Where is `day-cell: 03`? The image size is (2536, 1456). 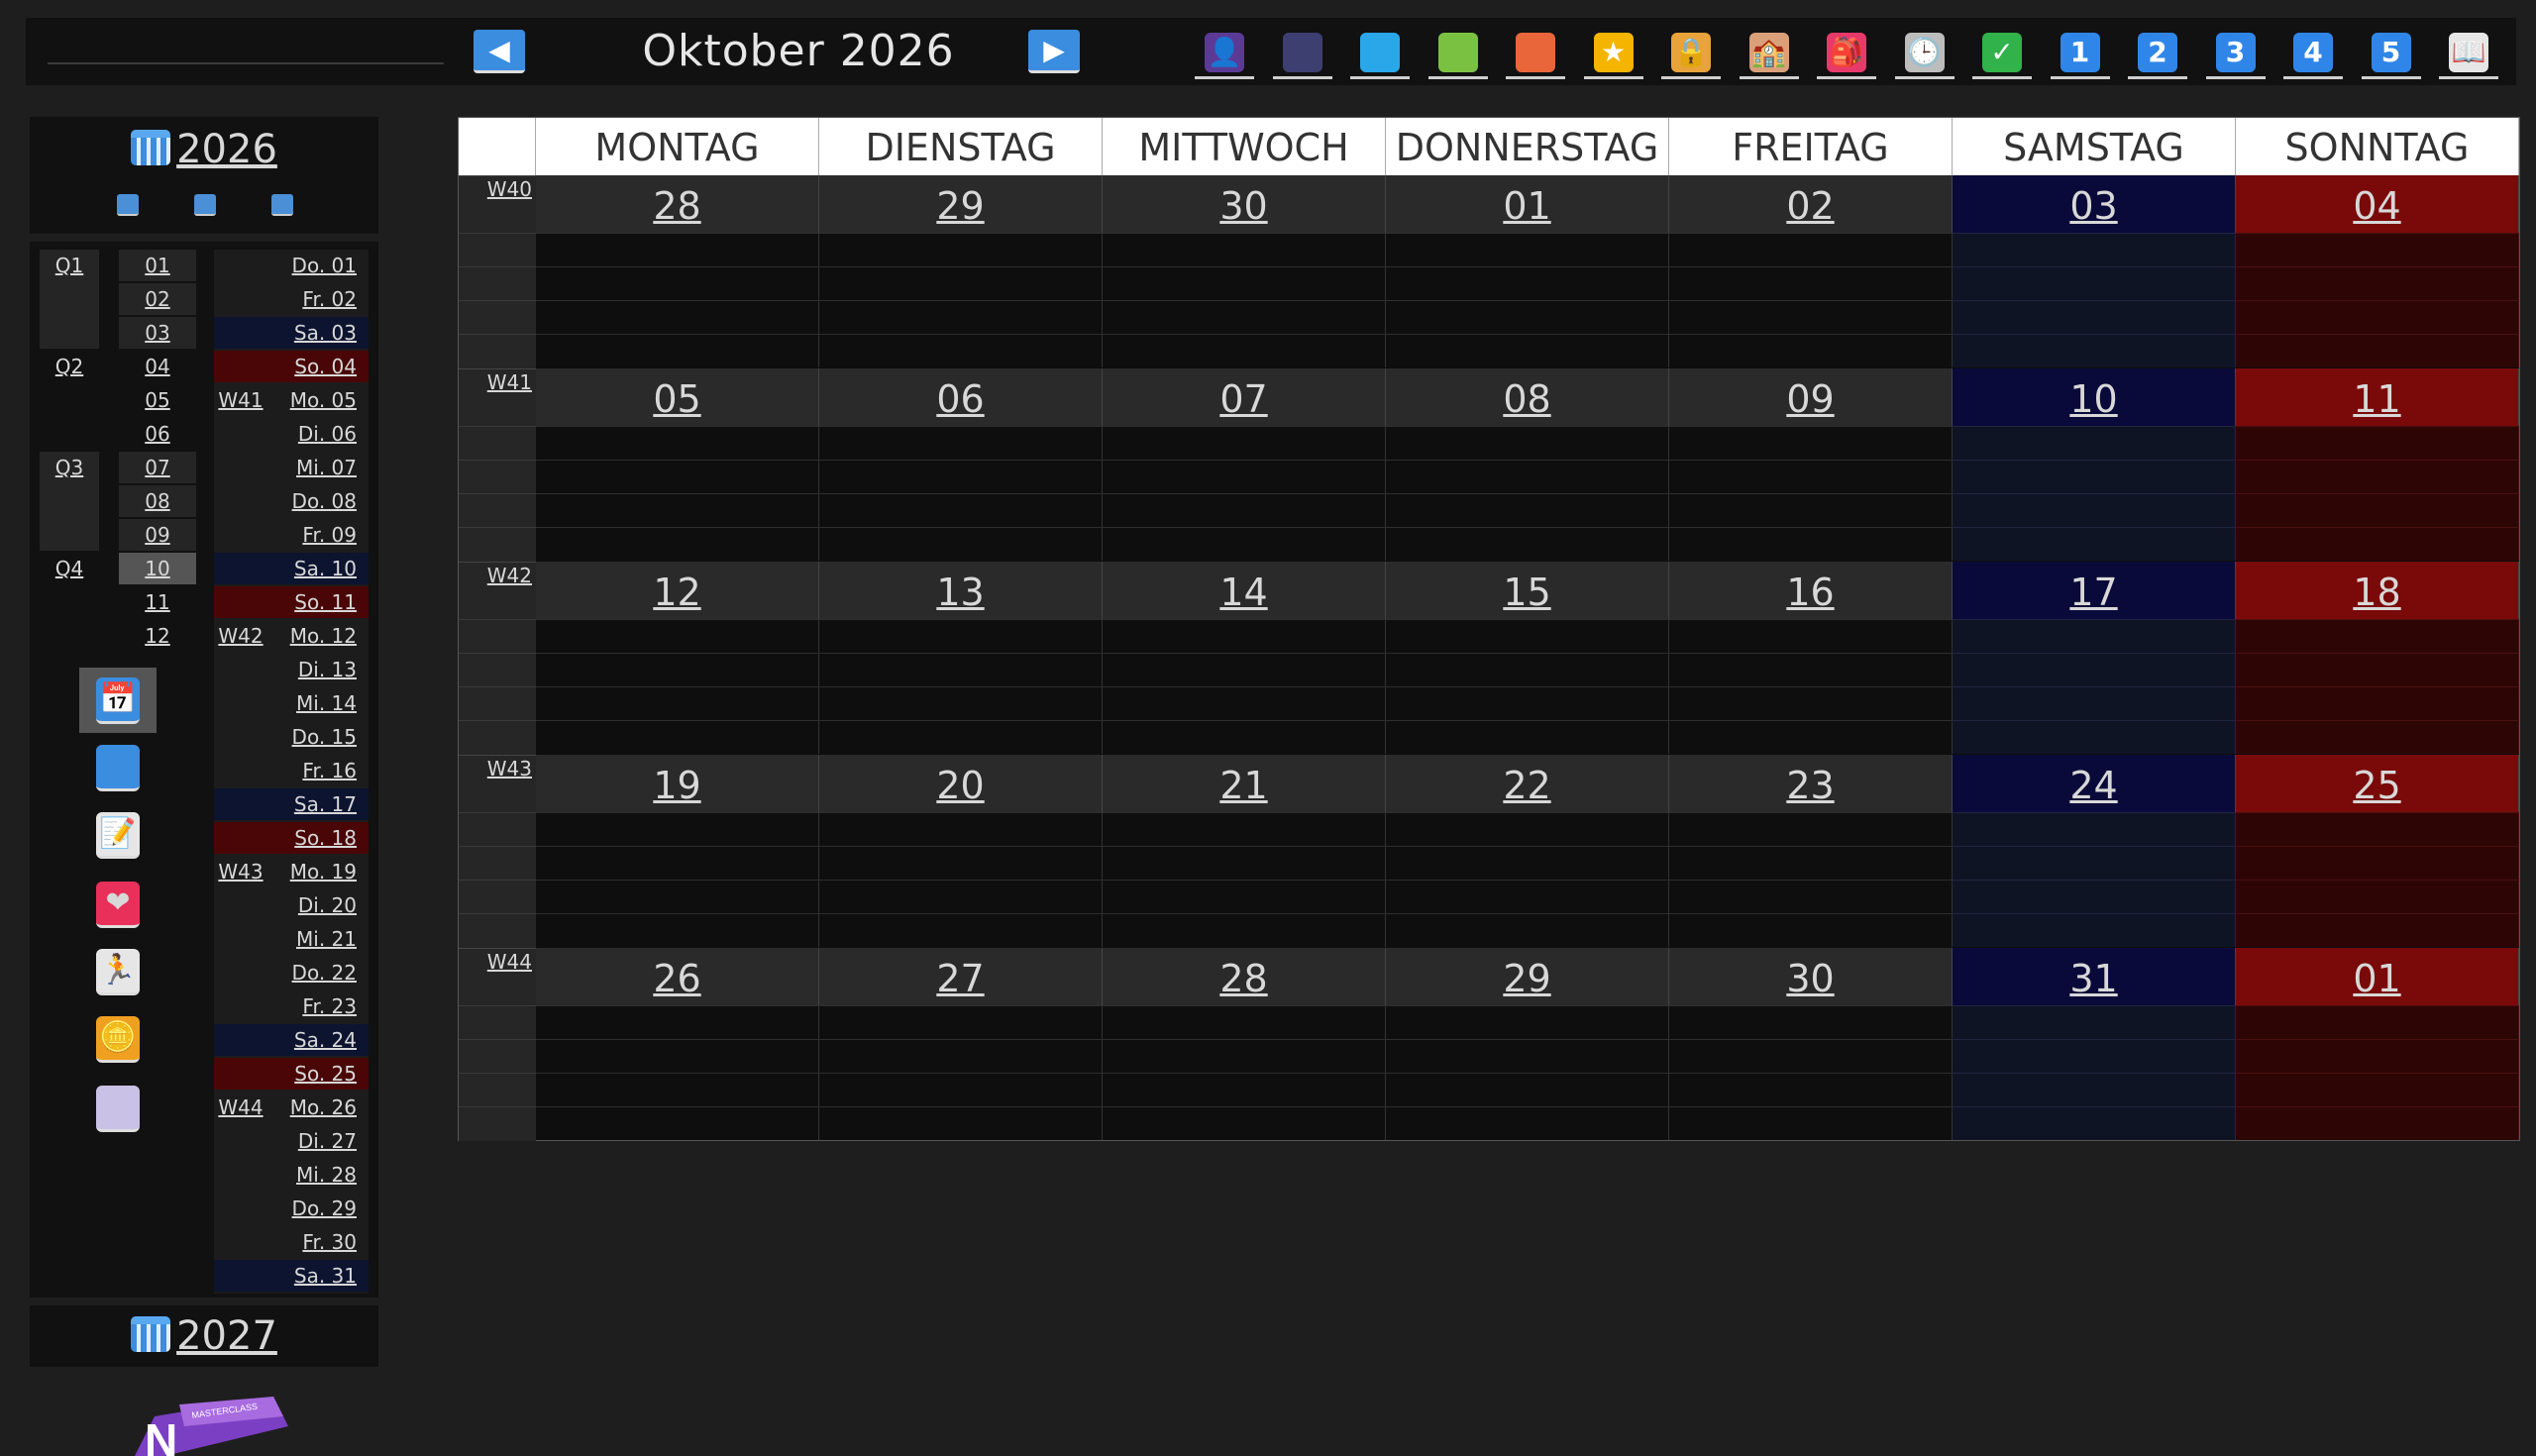 day-cell: 03 is located at coordinates (2094, 204).